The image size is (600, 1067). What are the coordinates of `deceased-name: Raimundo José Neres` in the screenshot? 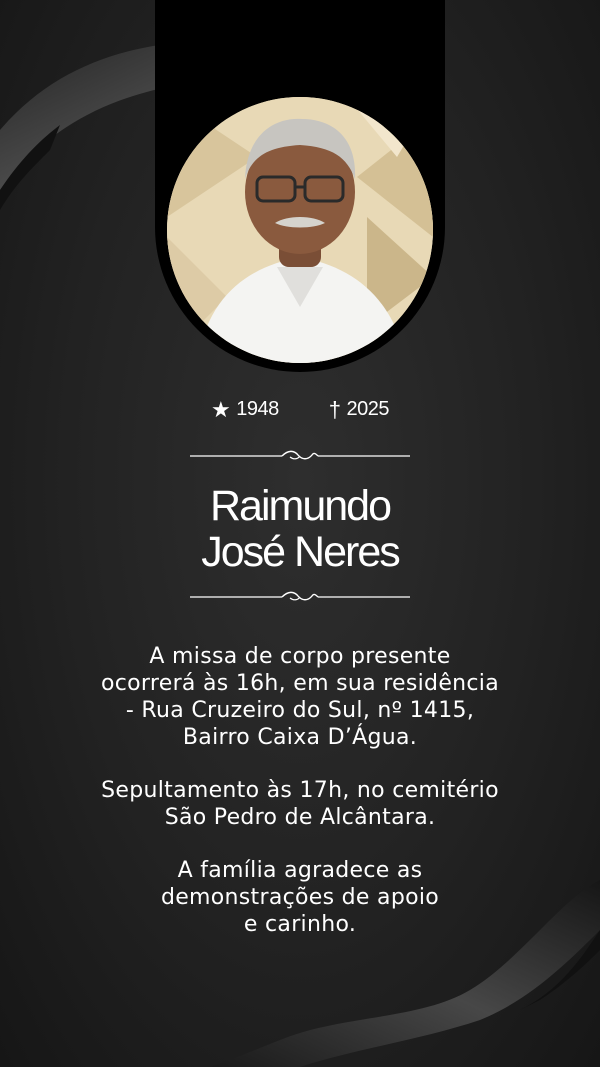 It's located at (300, 529).